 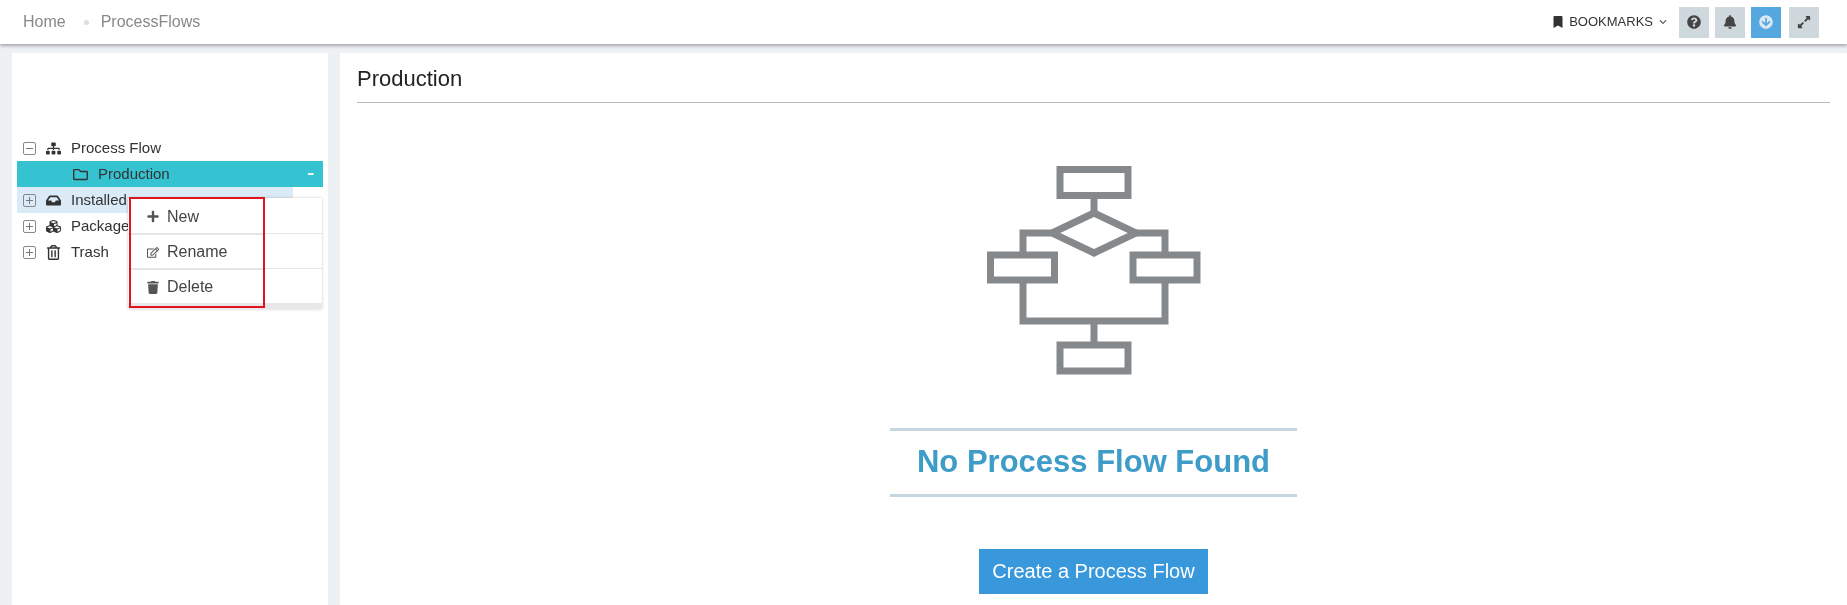 What do you see at coordinates (183, 216) in the screenshot?
I see `menu-label: New` at bounding box center [183, 216].